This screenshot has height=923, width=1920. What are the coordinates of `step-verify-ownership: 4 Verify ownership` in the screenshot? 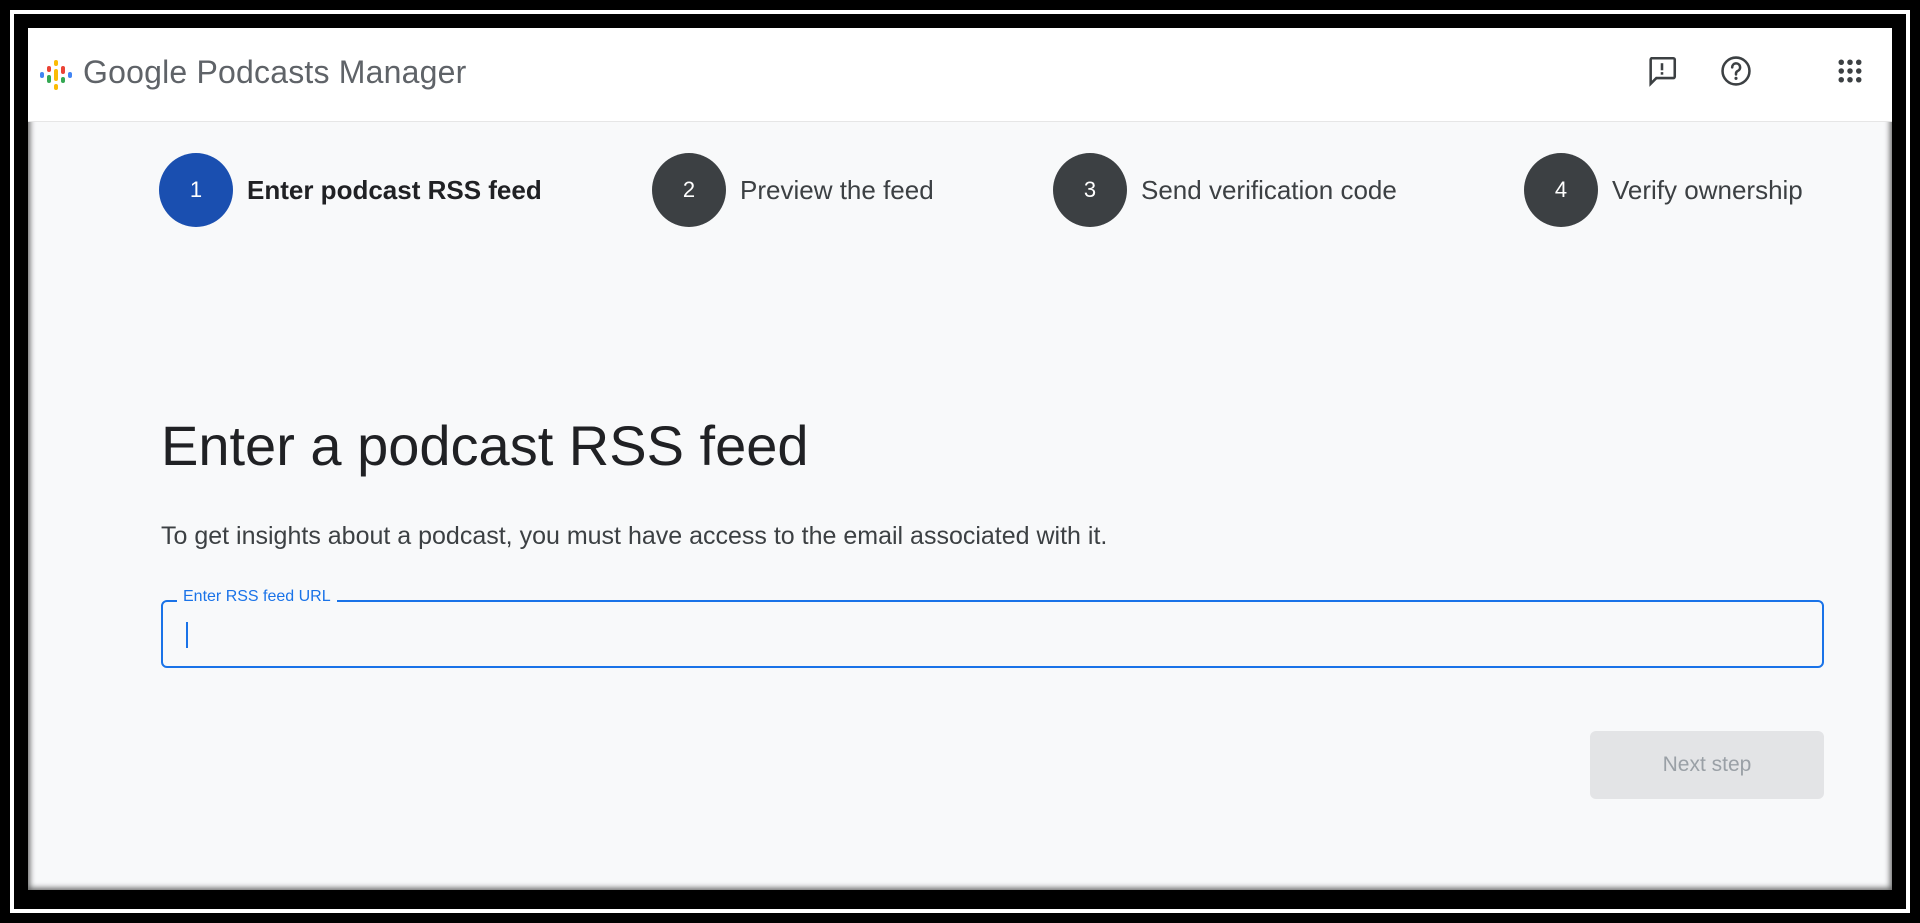 It's located at (1663, 190).